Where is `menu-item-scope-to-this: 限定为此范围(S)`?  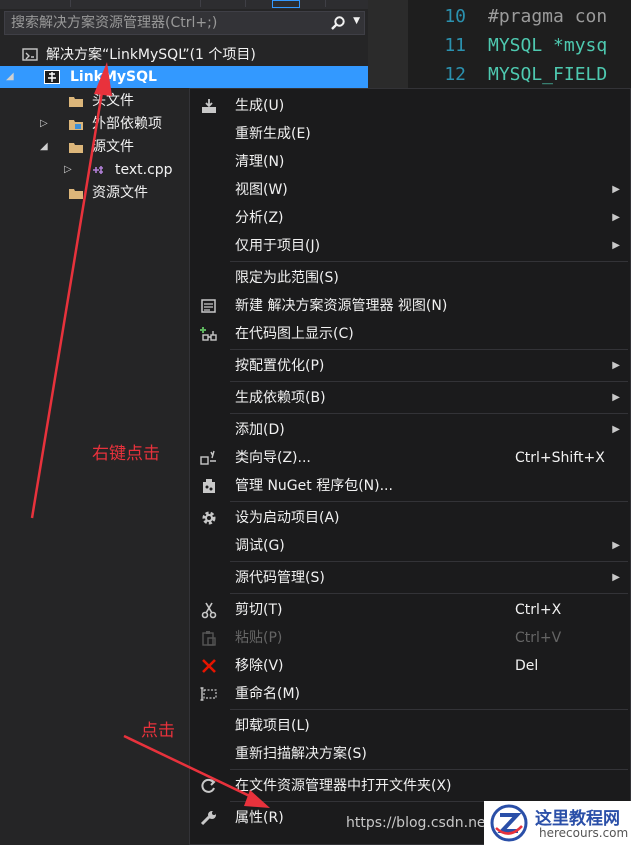
menu-item-scope-to-this: 限定为此范围(S) is located at coordinates (410, 278).